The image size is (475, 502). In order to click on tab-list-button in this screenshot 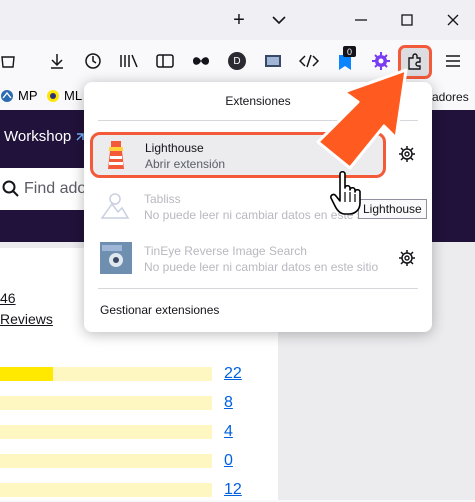, I will do `click(279, 20)`.